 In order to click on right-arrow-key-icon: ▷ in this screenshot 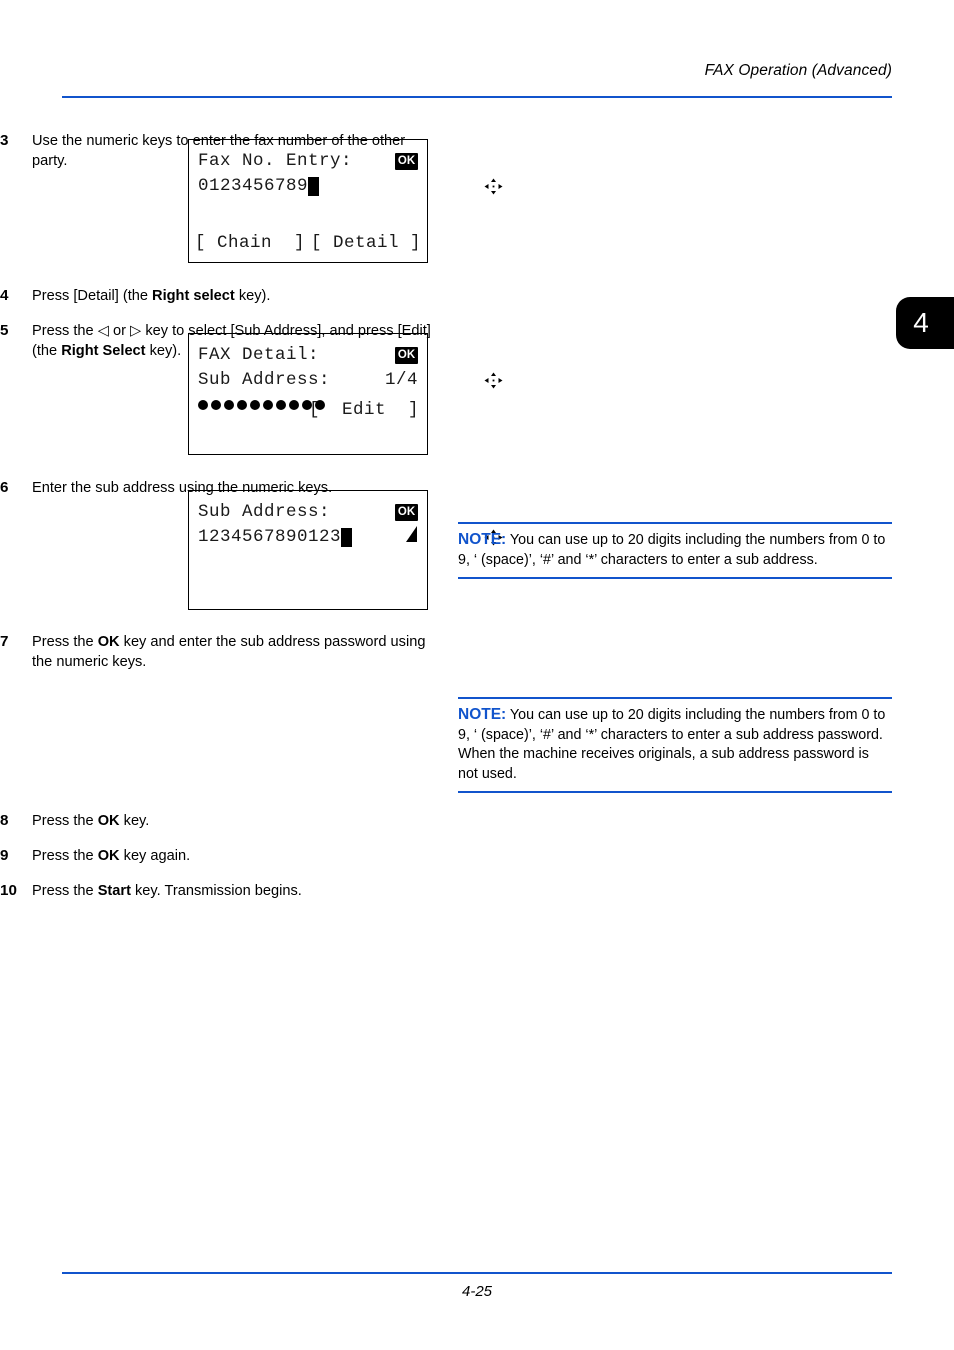, I will do `click(136, 331)`.